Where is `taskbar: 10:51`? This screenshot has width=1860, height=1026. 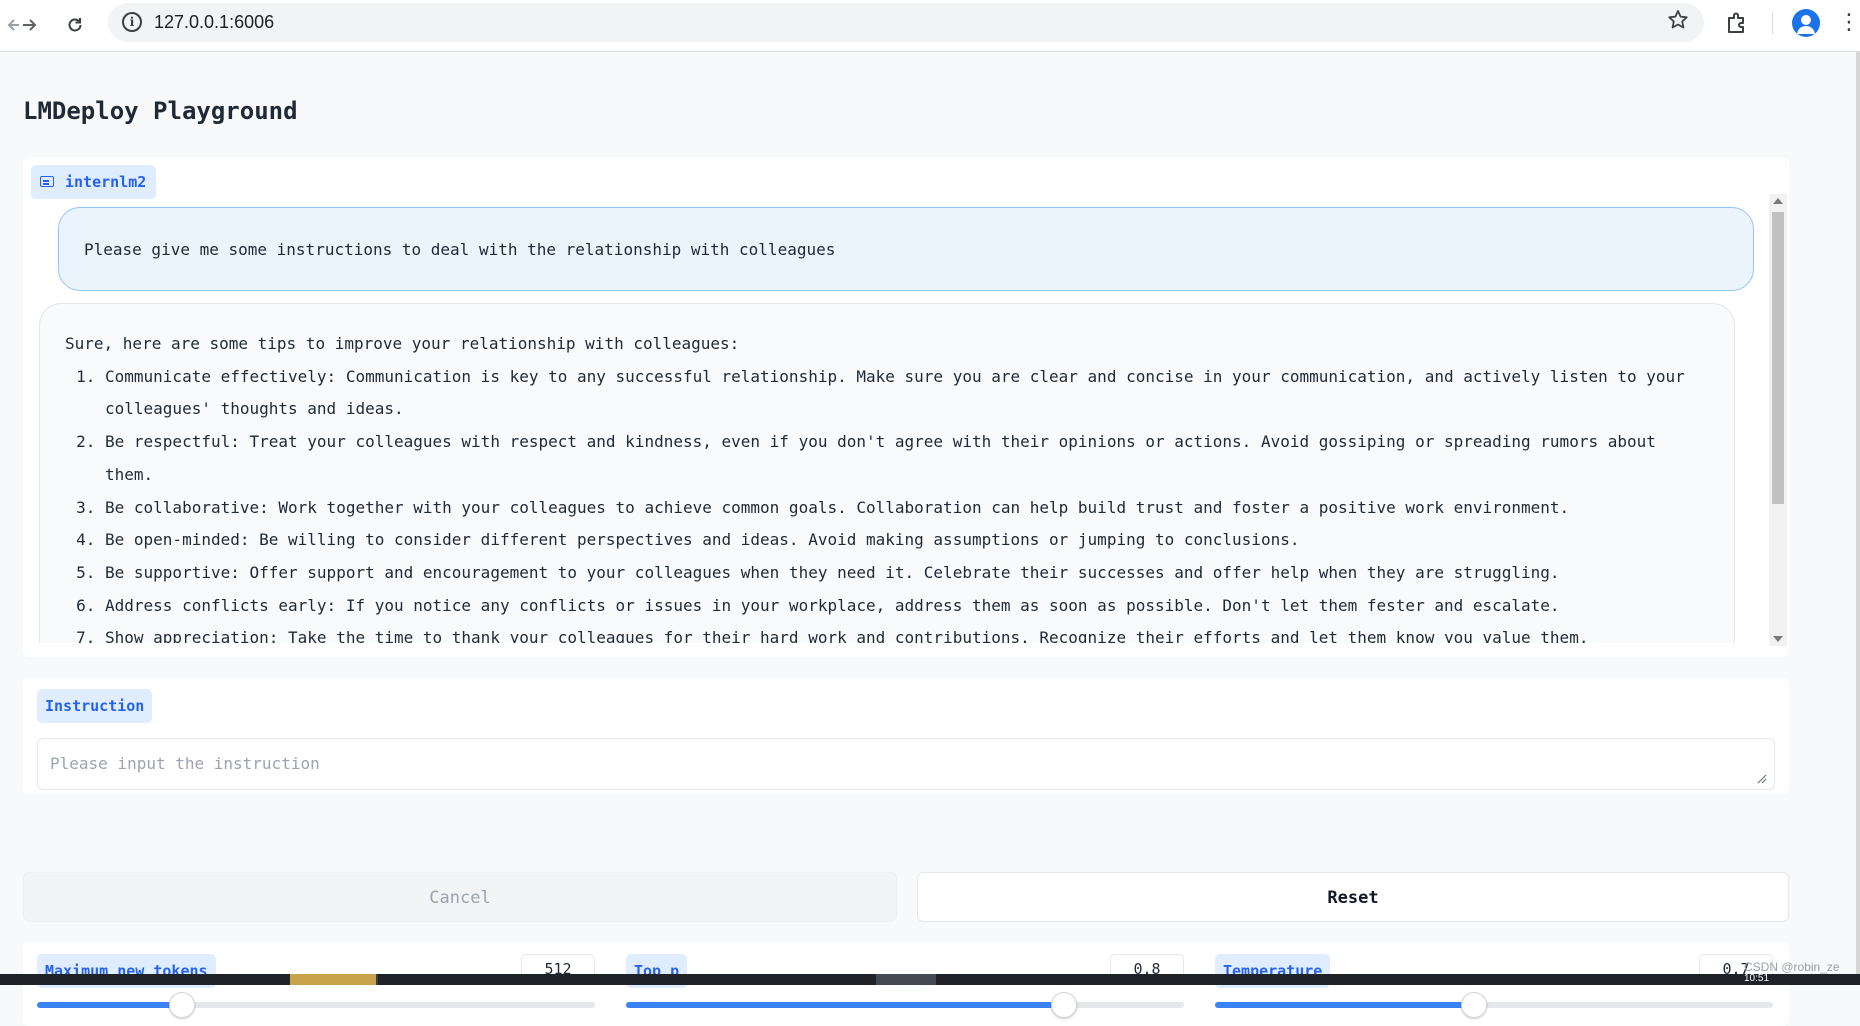 taskbar: 10:51 is located at coordinates (930, 979).